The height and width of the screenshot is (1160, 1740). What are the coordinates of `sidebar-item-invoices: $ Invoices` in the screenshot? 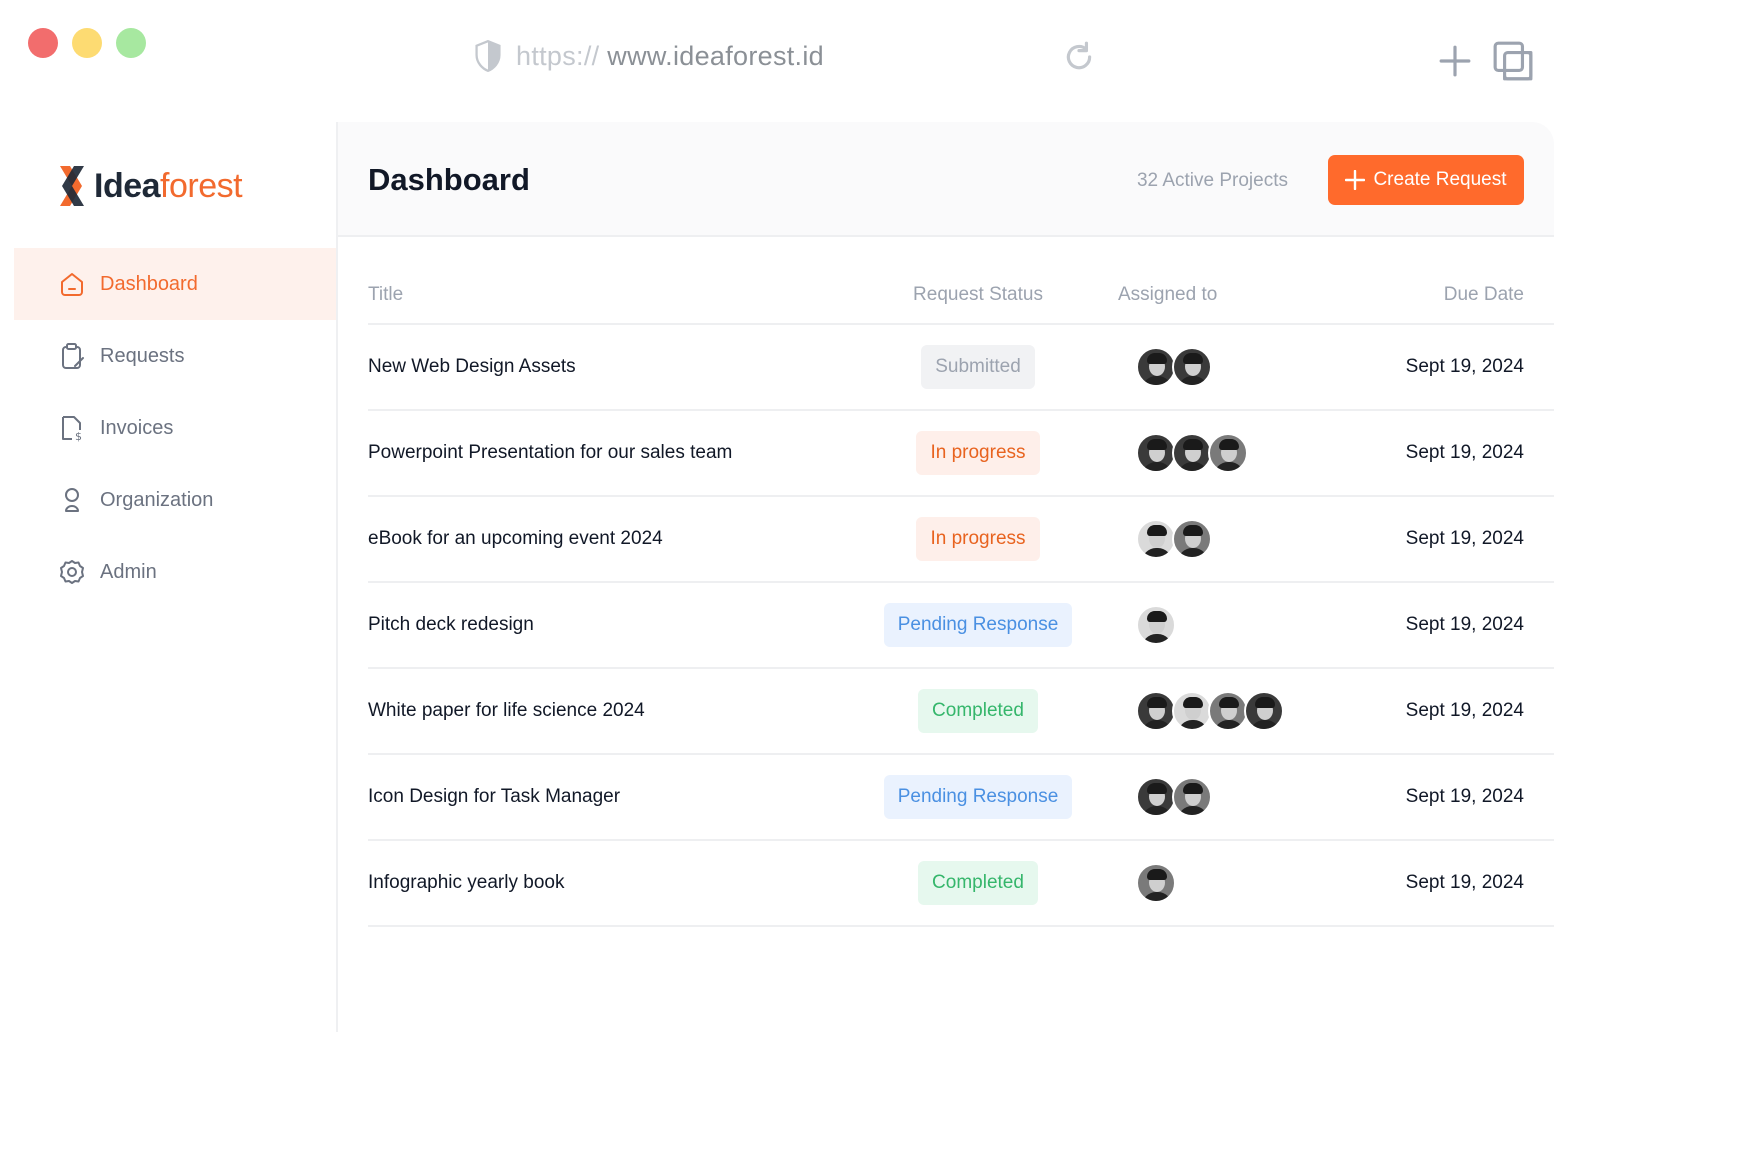 It's located at (175, 428).